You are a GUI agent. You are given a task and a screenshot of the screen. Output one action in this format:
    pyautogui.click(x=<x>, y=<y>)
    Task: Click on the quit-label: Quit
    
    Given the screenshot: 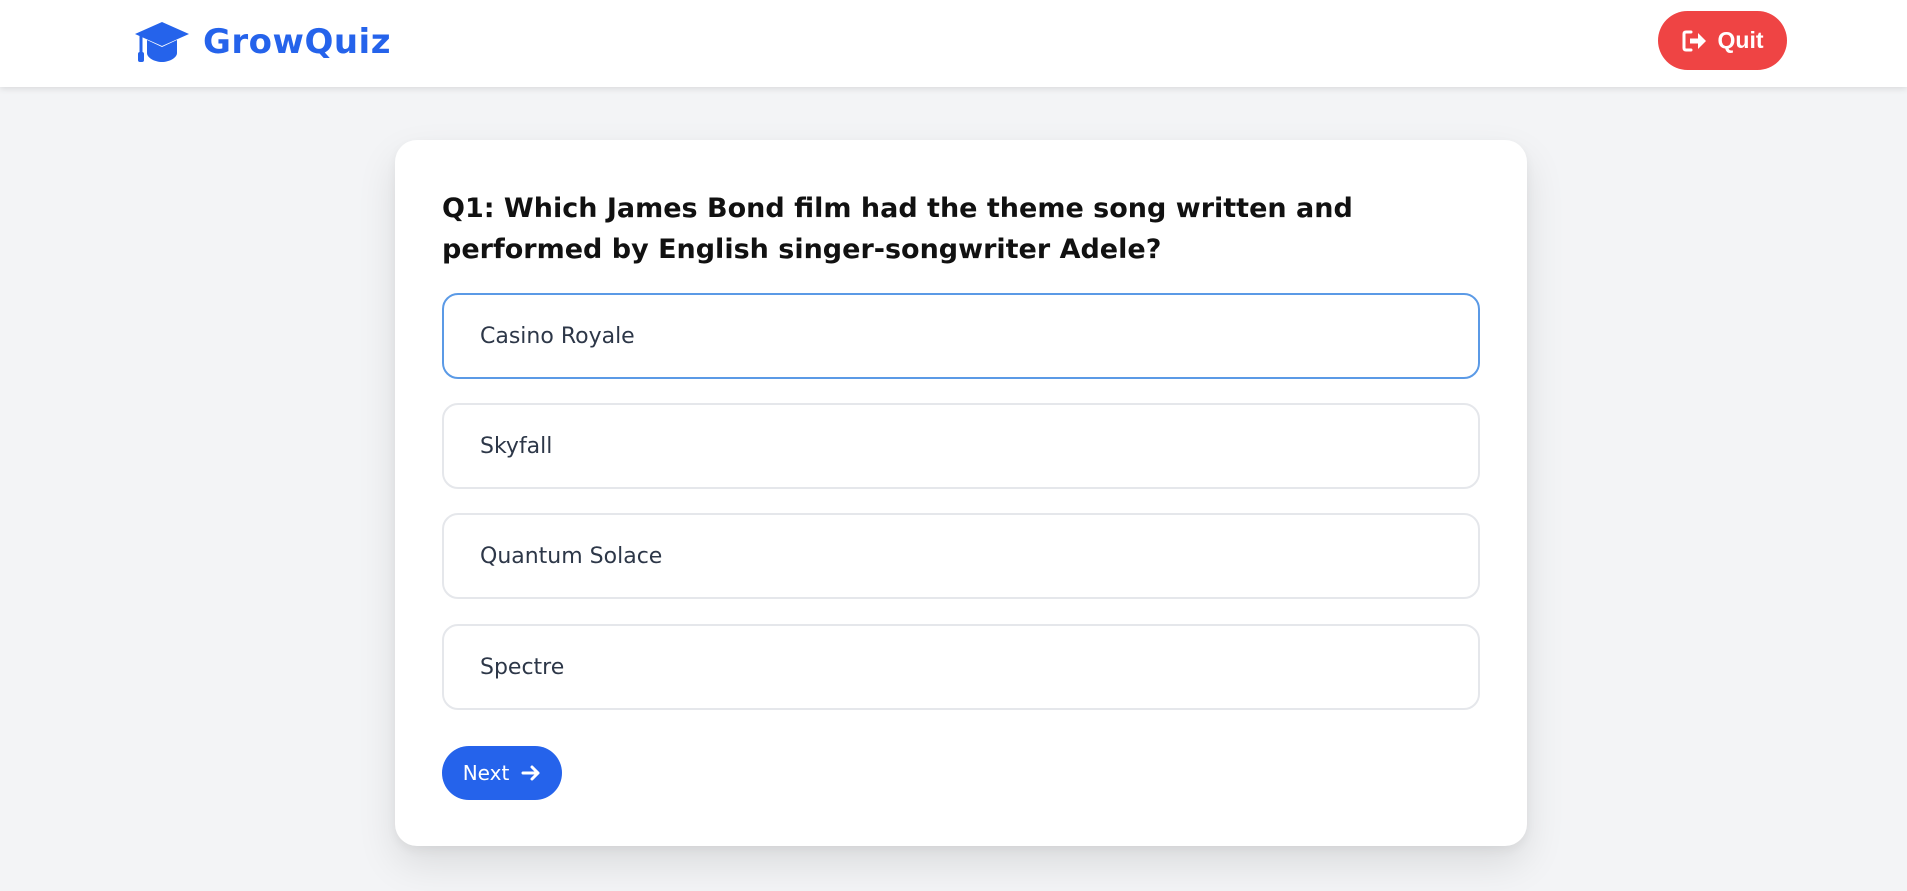 What is the action you would take?
    pyautogui.click(x=1740, y=40)
    